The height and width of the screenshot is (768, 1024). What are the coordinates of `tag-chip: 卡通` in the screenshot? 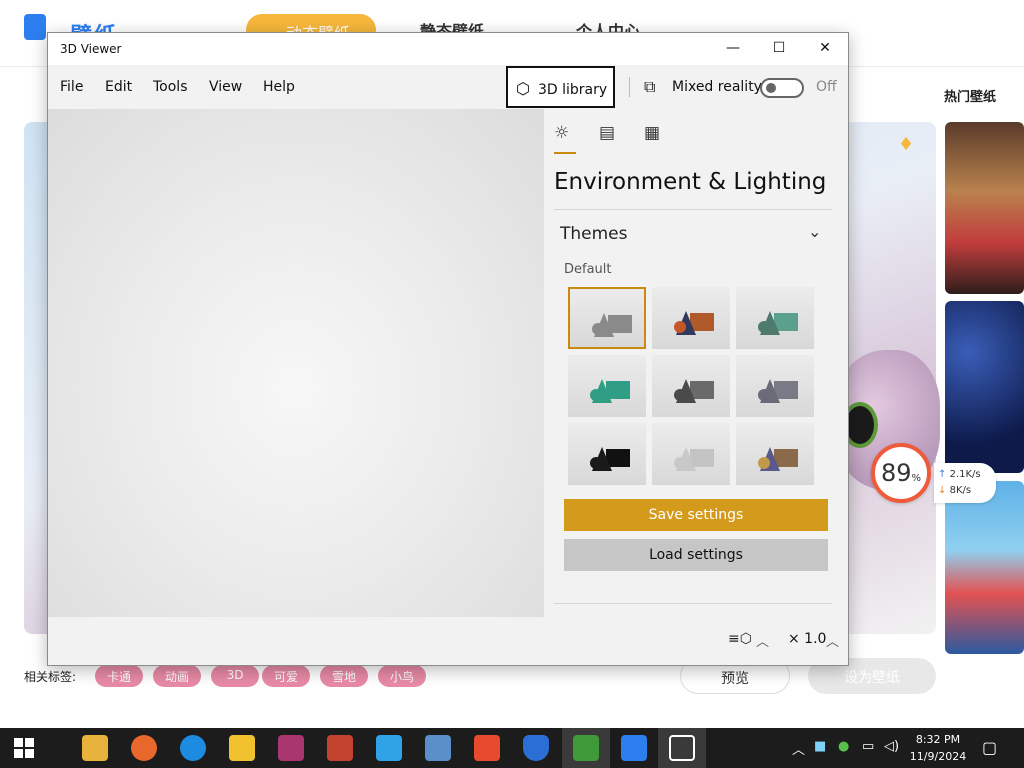 It's located at (119, 676).